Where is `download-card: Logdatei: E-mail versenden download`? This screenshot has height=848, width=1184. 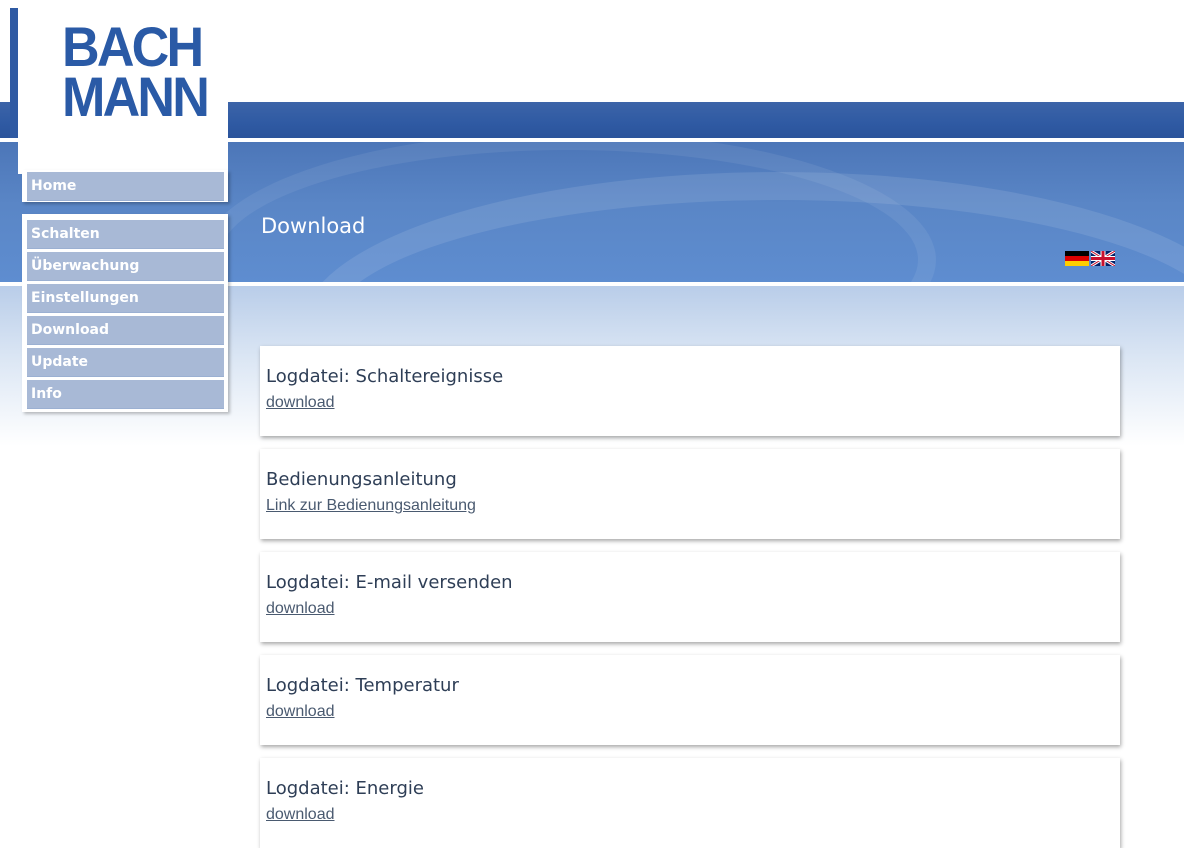 download-card: Logdatei: E-mail versenden download is located at coordinates (690, 597).